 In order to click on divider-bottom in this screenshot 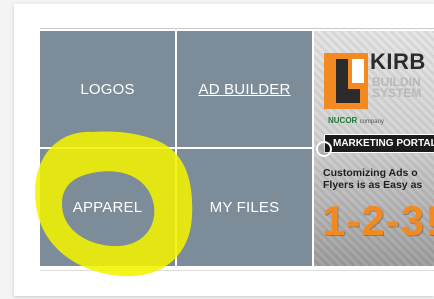, I will do `click(237, 270)`.